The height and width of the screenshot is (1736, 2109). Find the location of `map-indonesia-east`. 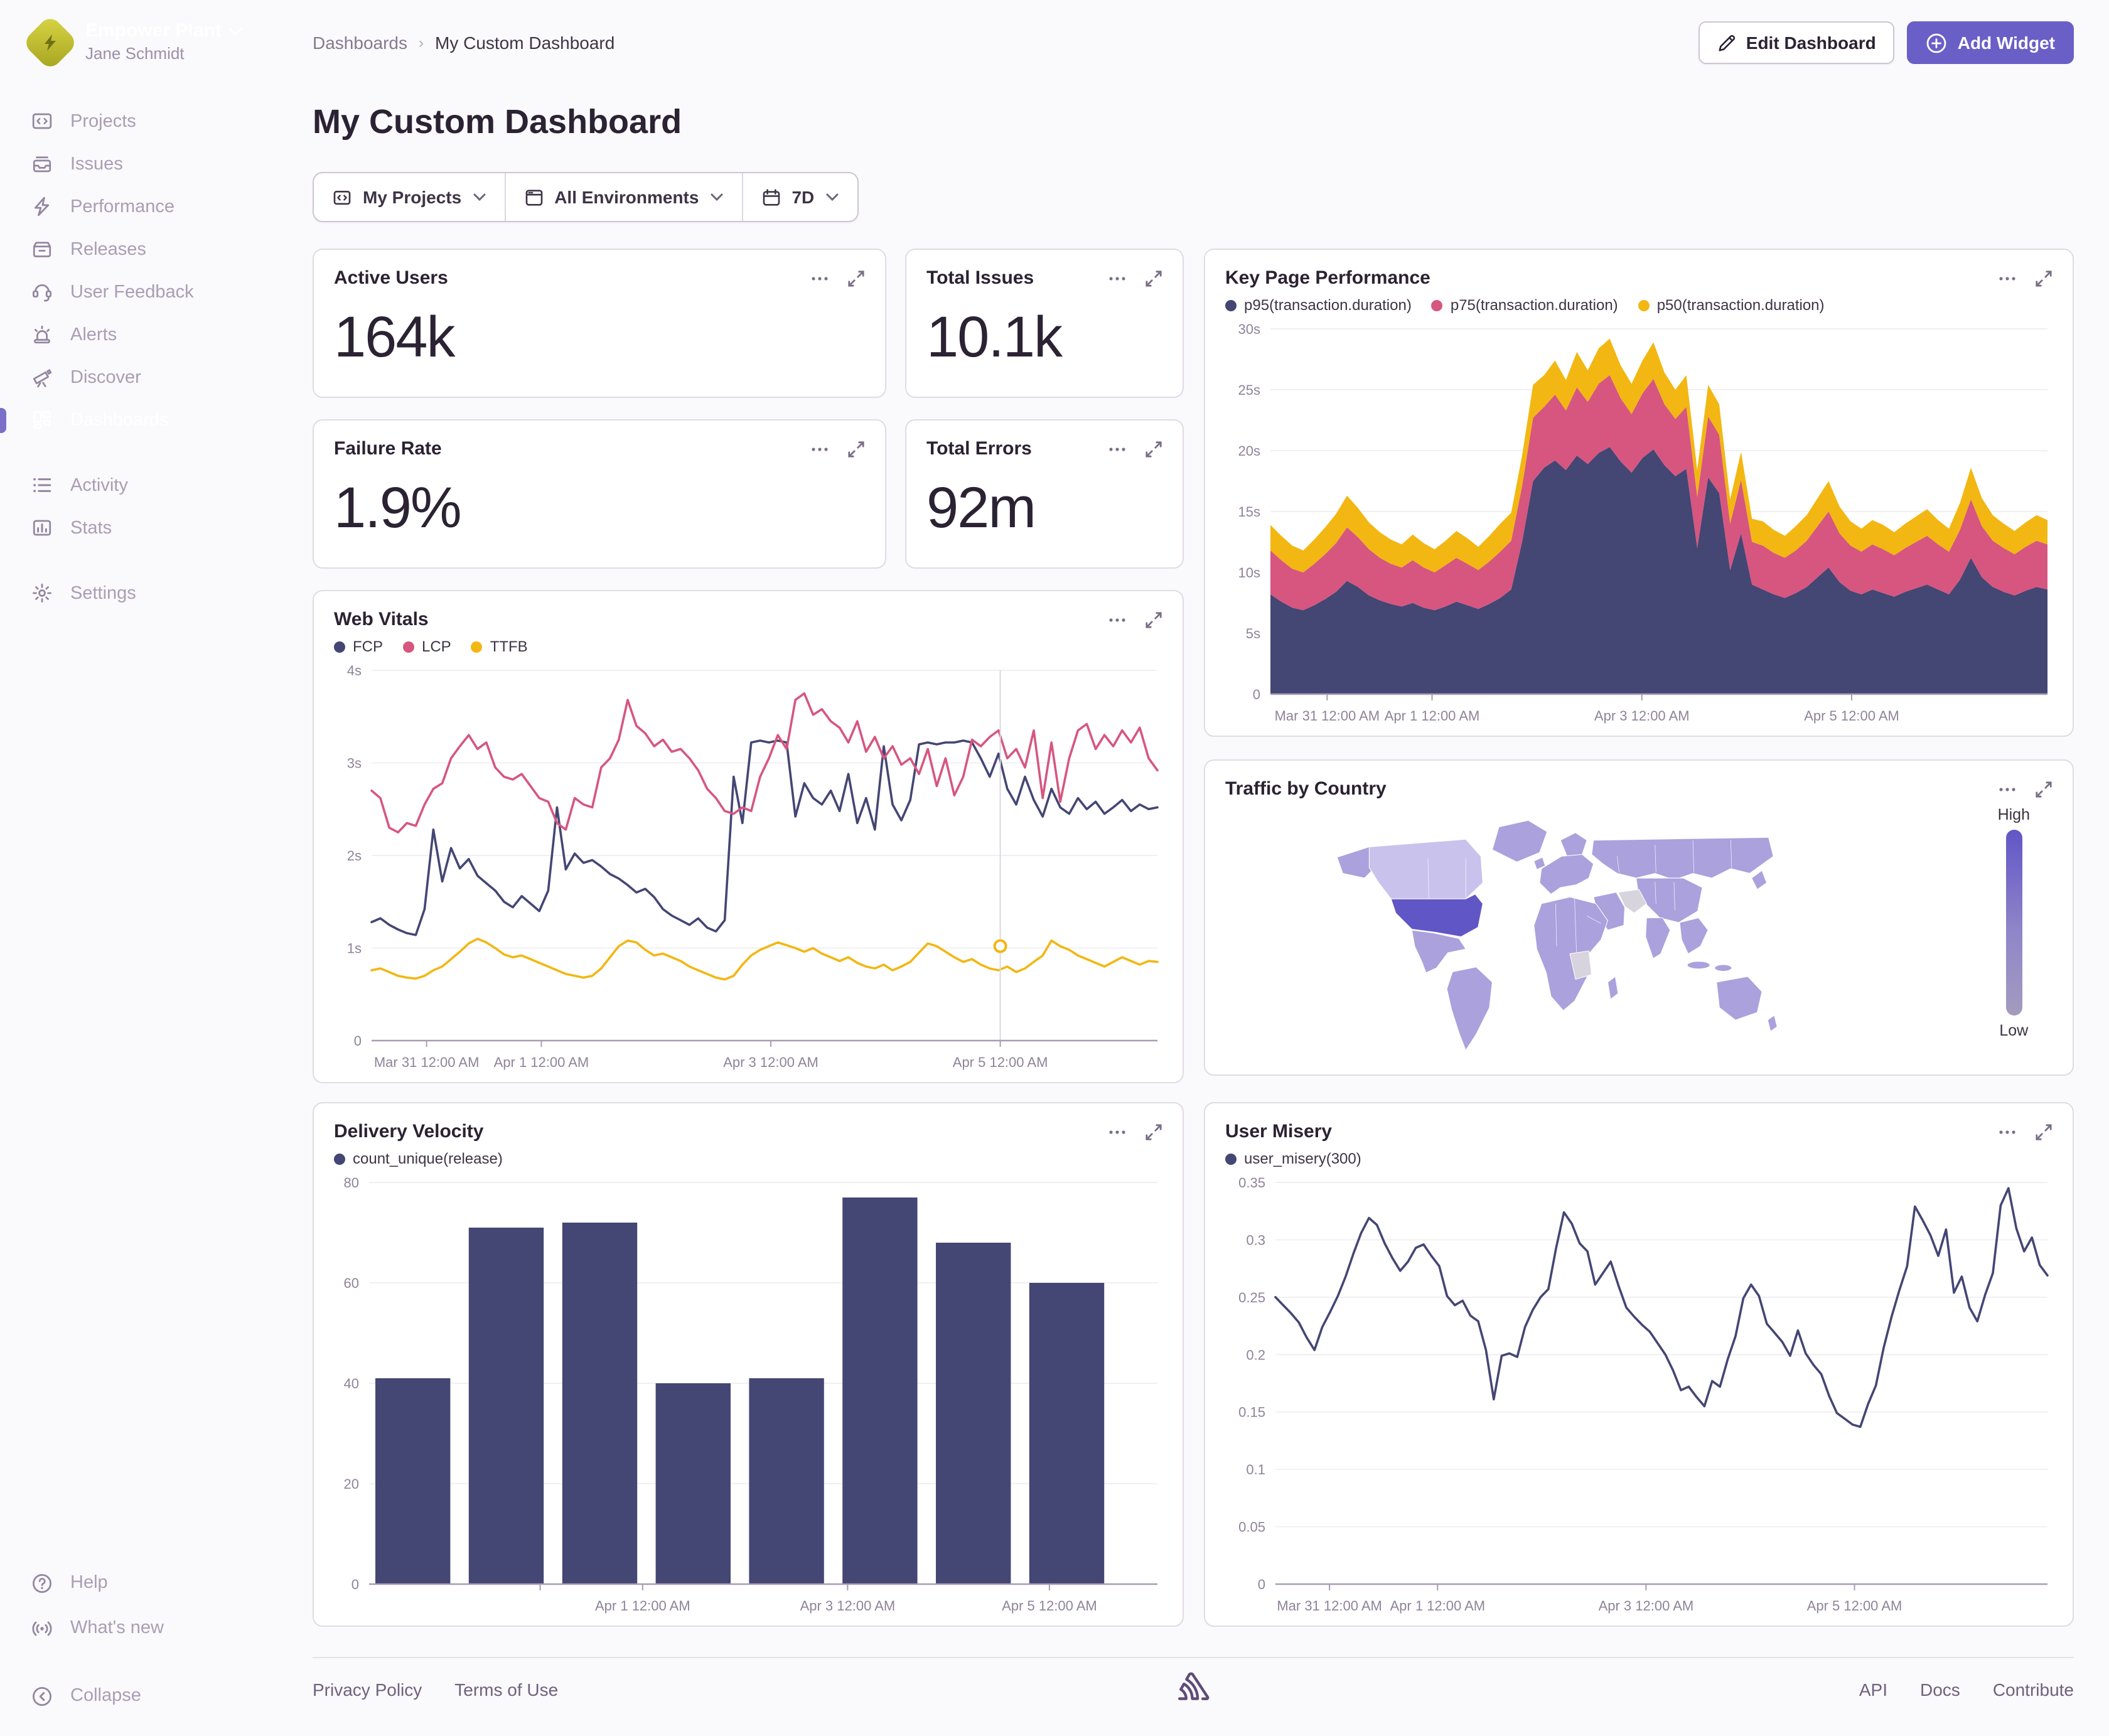

map-indonesia-east is located at coordinates (1723, 968).